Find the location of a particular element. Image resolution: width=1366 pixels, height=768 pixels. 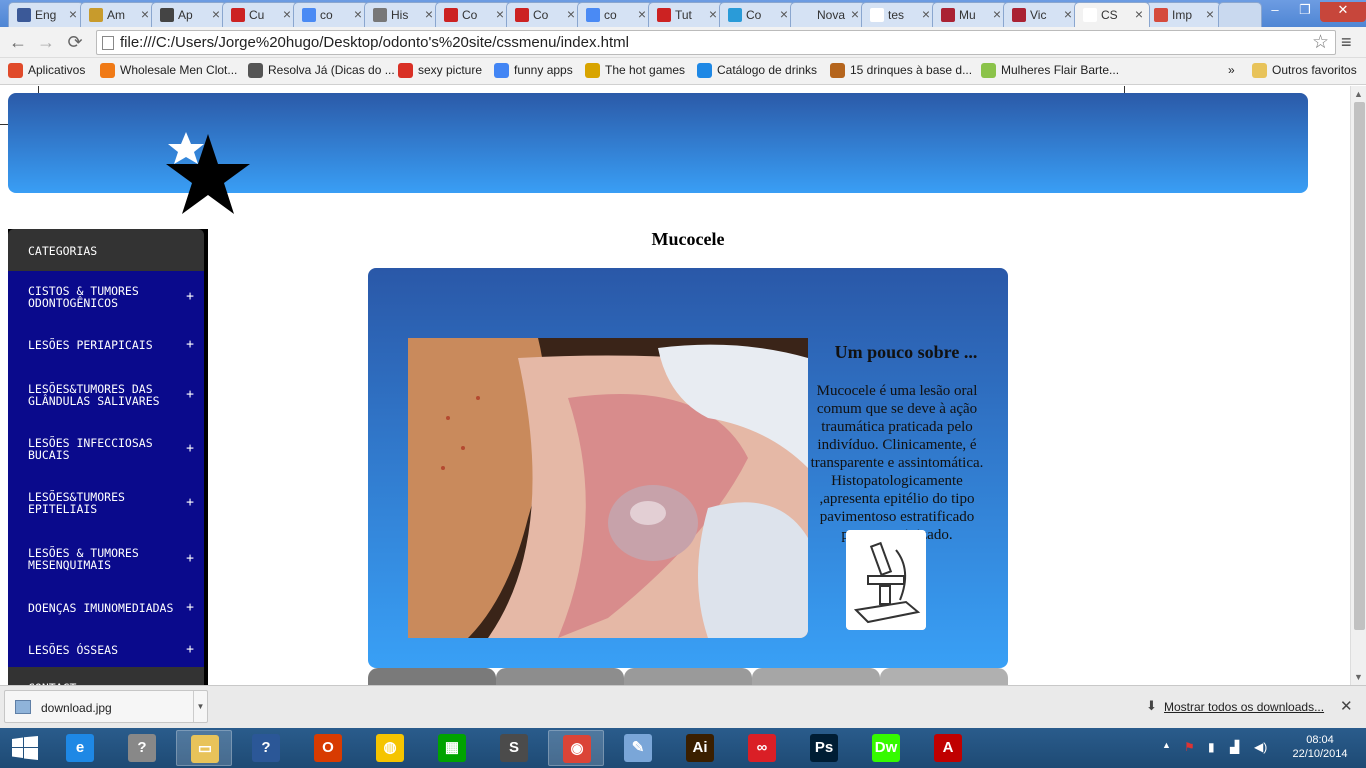

sidebar-category-item: LESÕES & TUMORES MESENQUIMAIS + is located at coordinates (106, 559).